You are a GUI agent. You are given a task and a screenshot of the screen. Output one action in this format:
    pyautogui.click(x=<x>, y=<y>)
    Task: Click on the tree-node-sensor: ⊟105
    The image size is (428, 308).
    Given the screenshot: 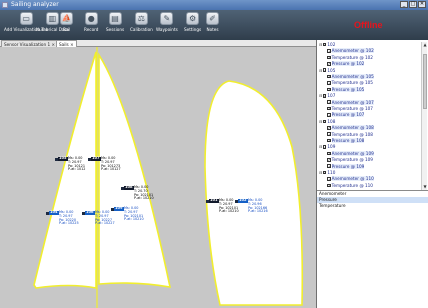 What is the action you would take?
    pyautogui.click(x=327, y=70)
    